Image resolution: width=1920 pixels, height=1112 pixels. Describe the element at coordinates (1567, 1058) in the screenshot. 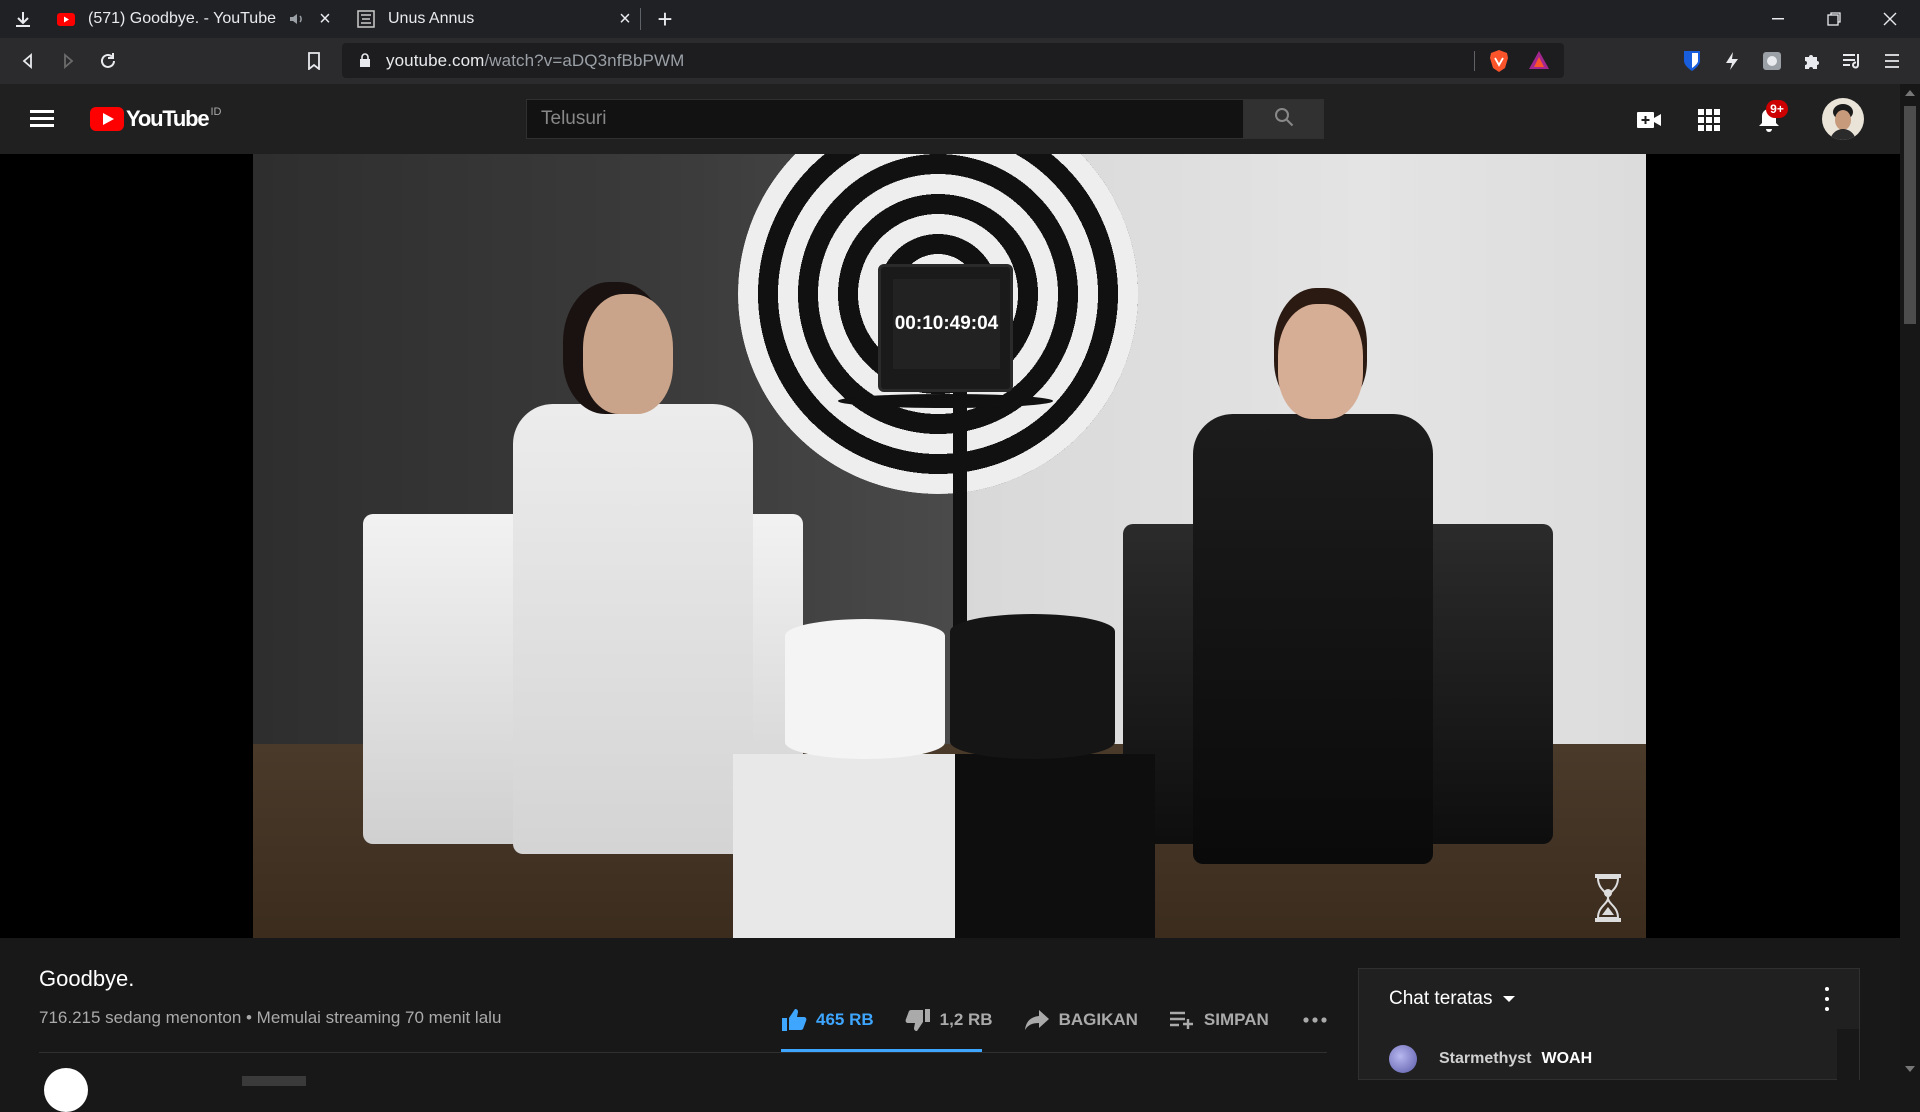

I see `chat-message-text: WOAH` at that location.